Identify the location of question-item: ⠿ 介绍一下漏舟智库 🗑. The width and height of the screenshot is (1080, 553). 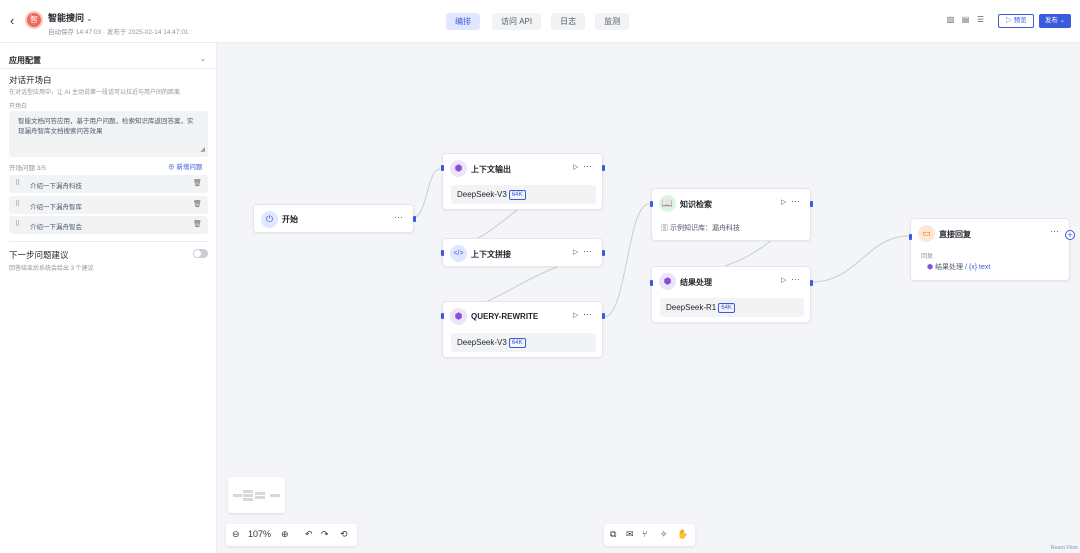
(108, 205).